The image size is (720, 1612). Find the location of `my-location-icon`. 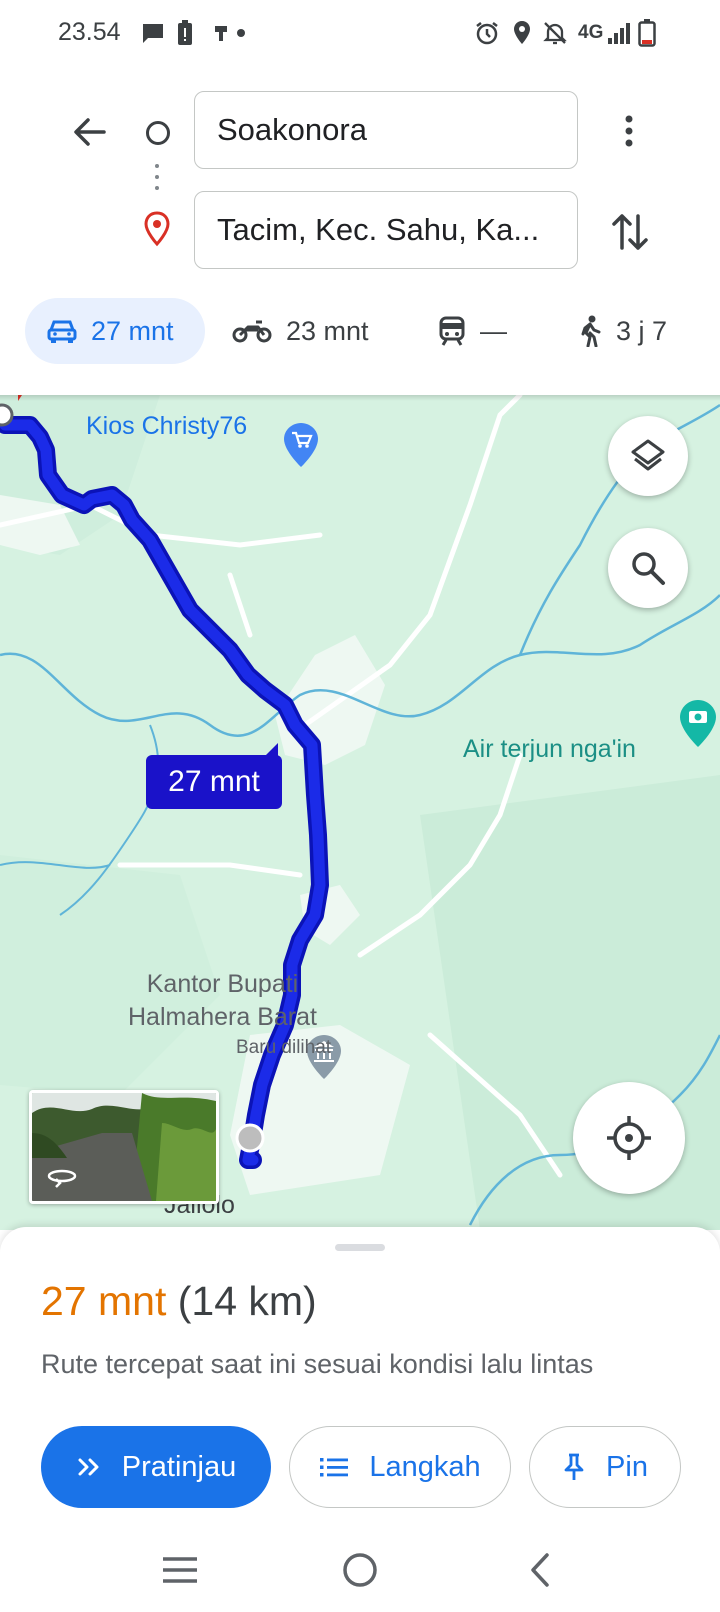

my-location-icon is located at coordinates (629, 1138).